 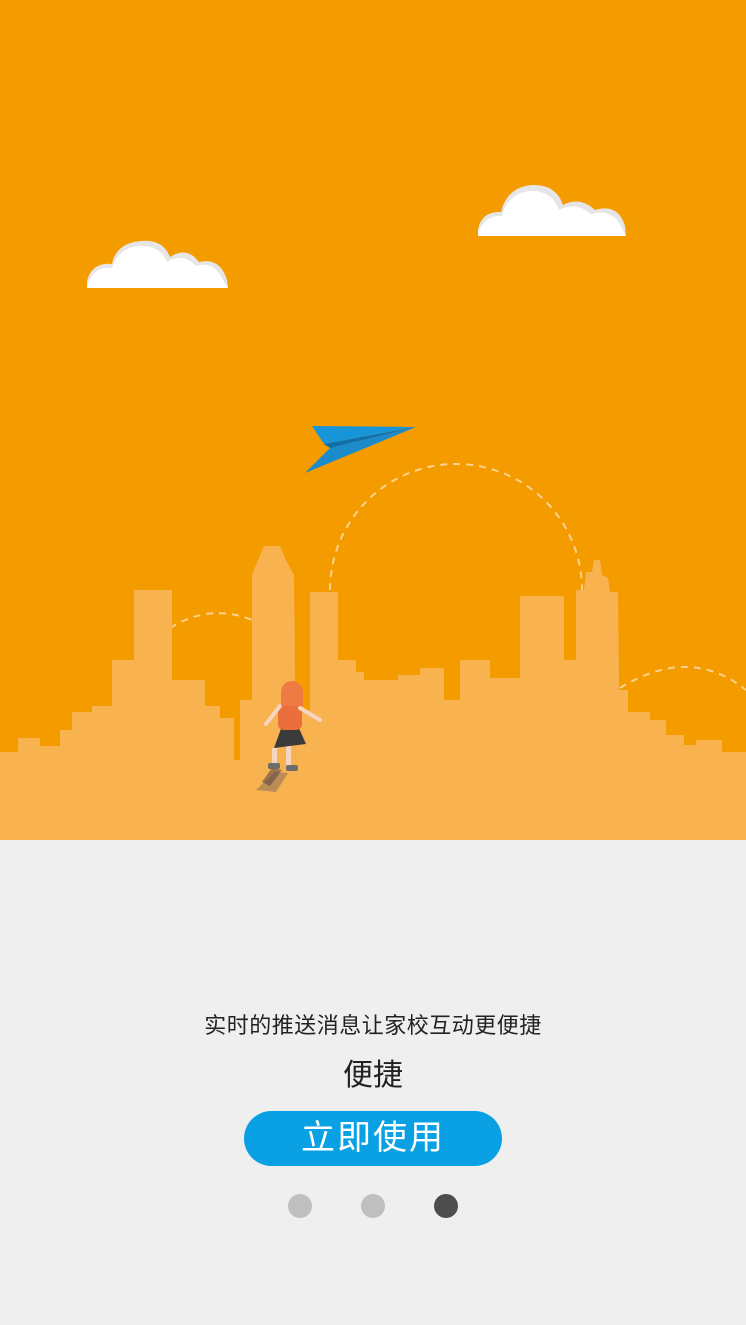 What do you see at coordinates (373, 1075) in the screenshot?
I see `feature-title: 便捷` at bounding box center [373, 1075].